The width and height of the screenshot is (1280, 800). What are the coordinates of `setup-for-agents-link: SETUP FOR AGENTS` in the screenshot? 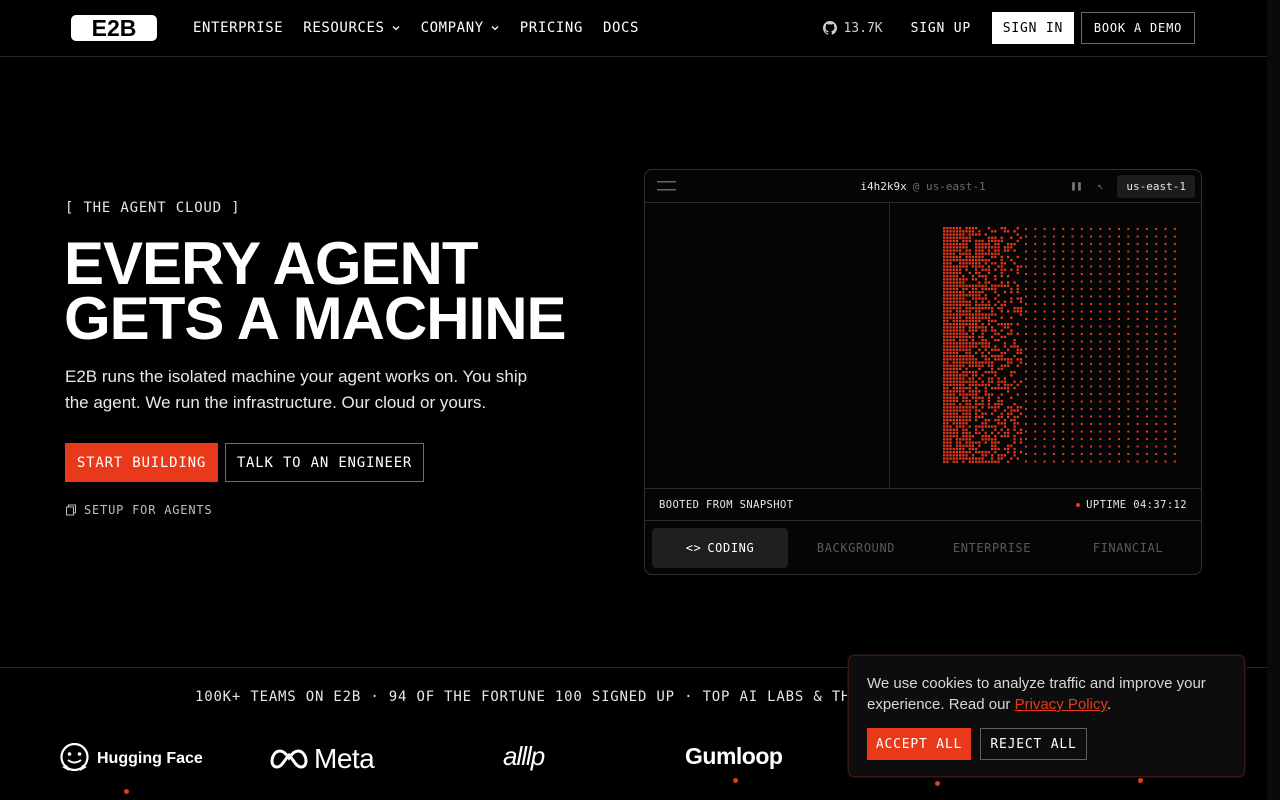 It's located at (138, 510).